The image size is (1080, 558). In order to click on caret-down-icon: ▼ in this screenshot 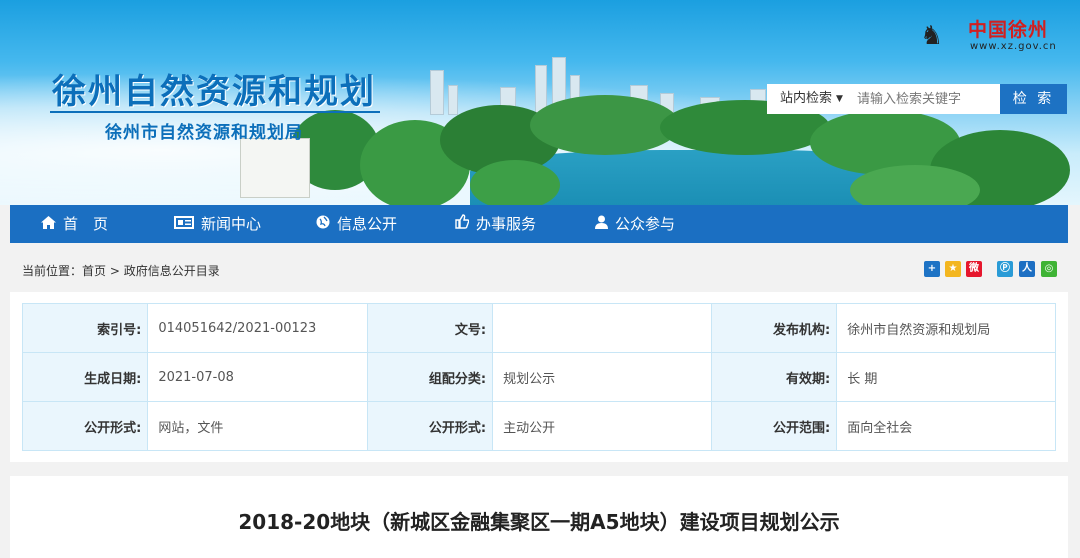, I will do `click(839, 99)`.